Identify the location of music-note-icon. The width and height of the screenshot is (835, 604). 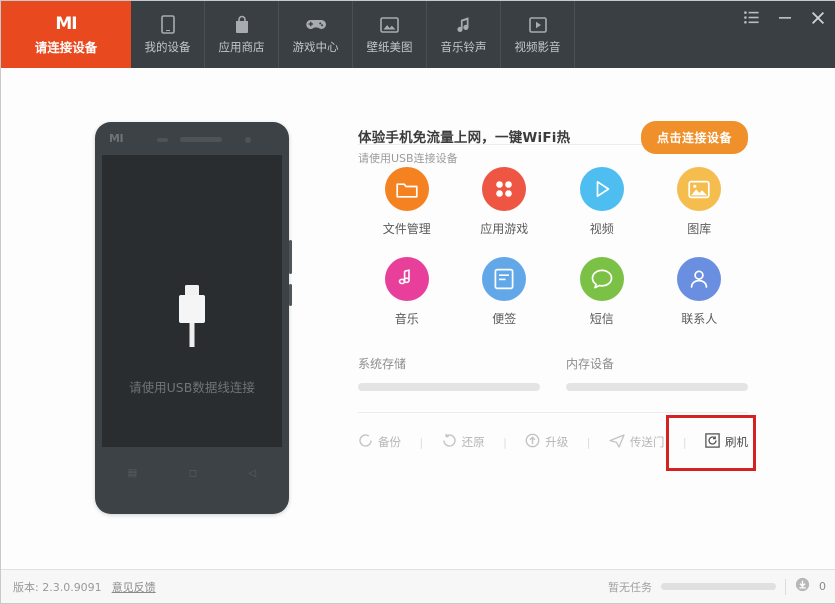
(463, 25).